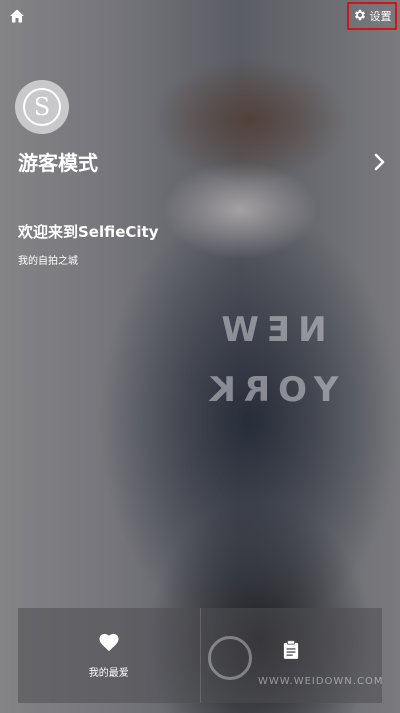 The width and height of the screenshot is (400, 713). I want to click on jacket-text: NEW YORK, so click(270, 360).